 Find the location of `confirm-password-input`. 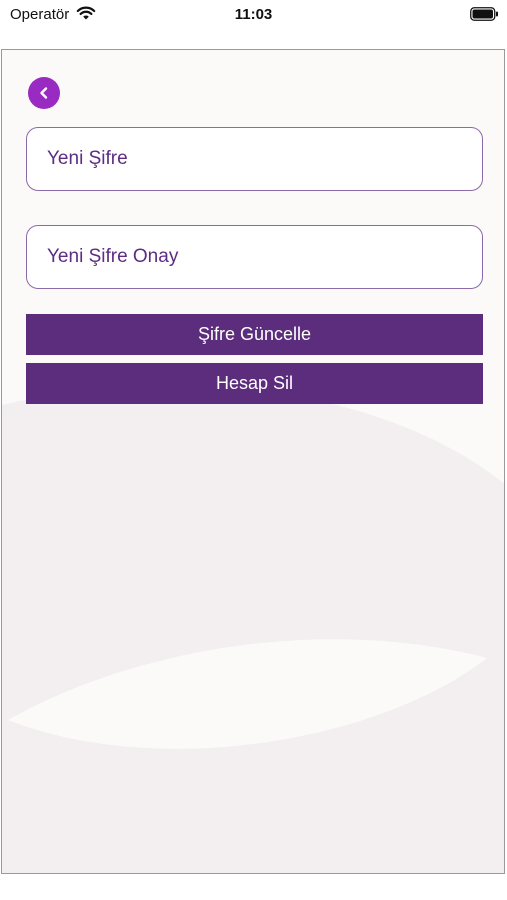

confirm-password-input is located at coordinates (254, 257).